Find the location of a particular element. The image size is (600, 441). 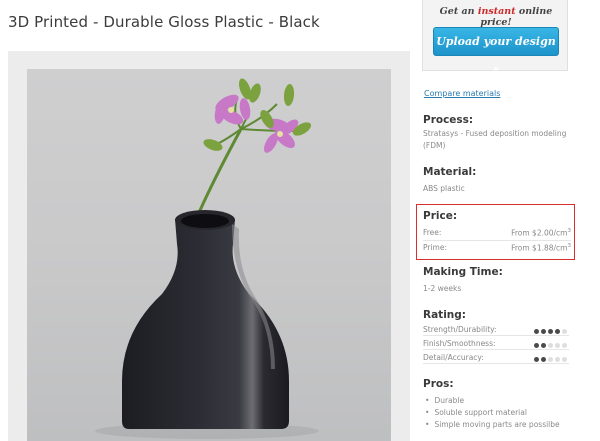

process-heading: Process: is located at coordinates (448, 120).